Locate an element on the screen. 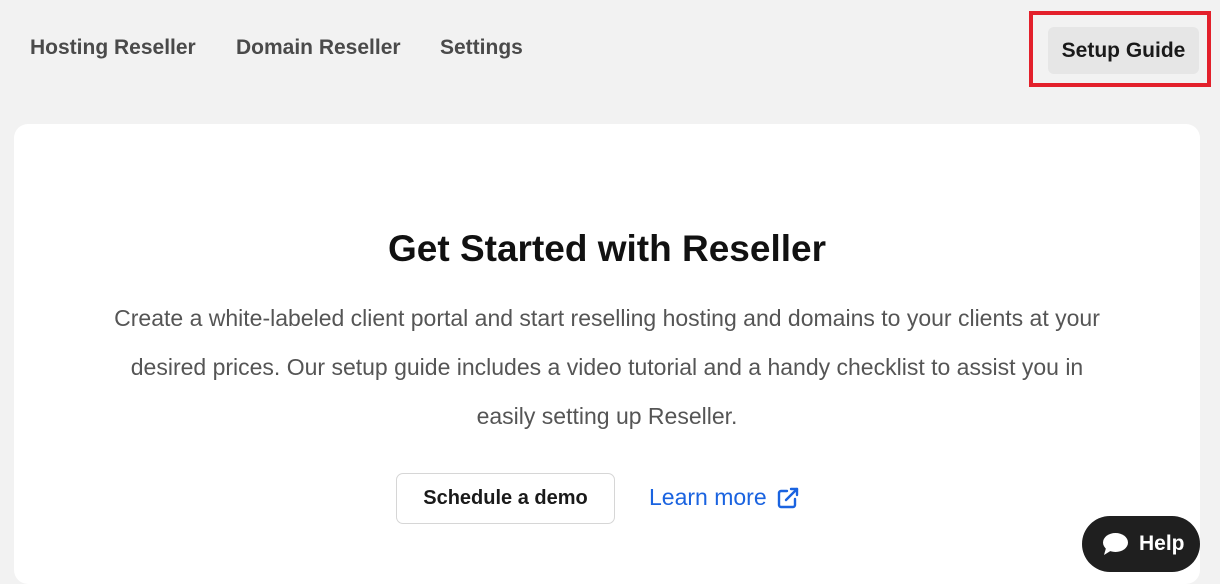  help-button: Help is located at coordinates (1141, 544).